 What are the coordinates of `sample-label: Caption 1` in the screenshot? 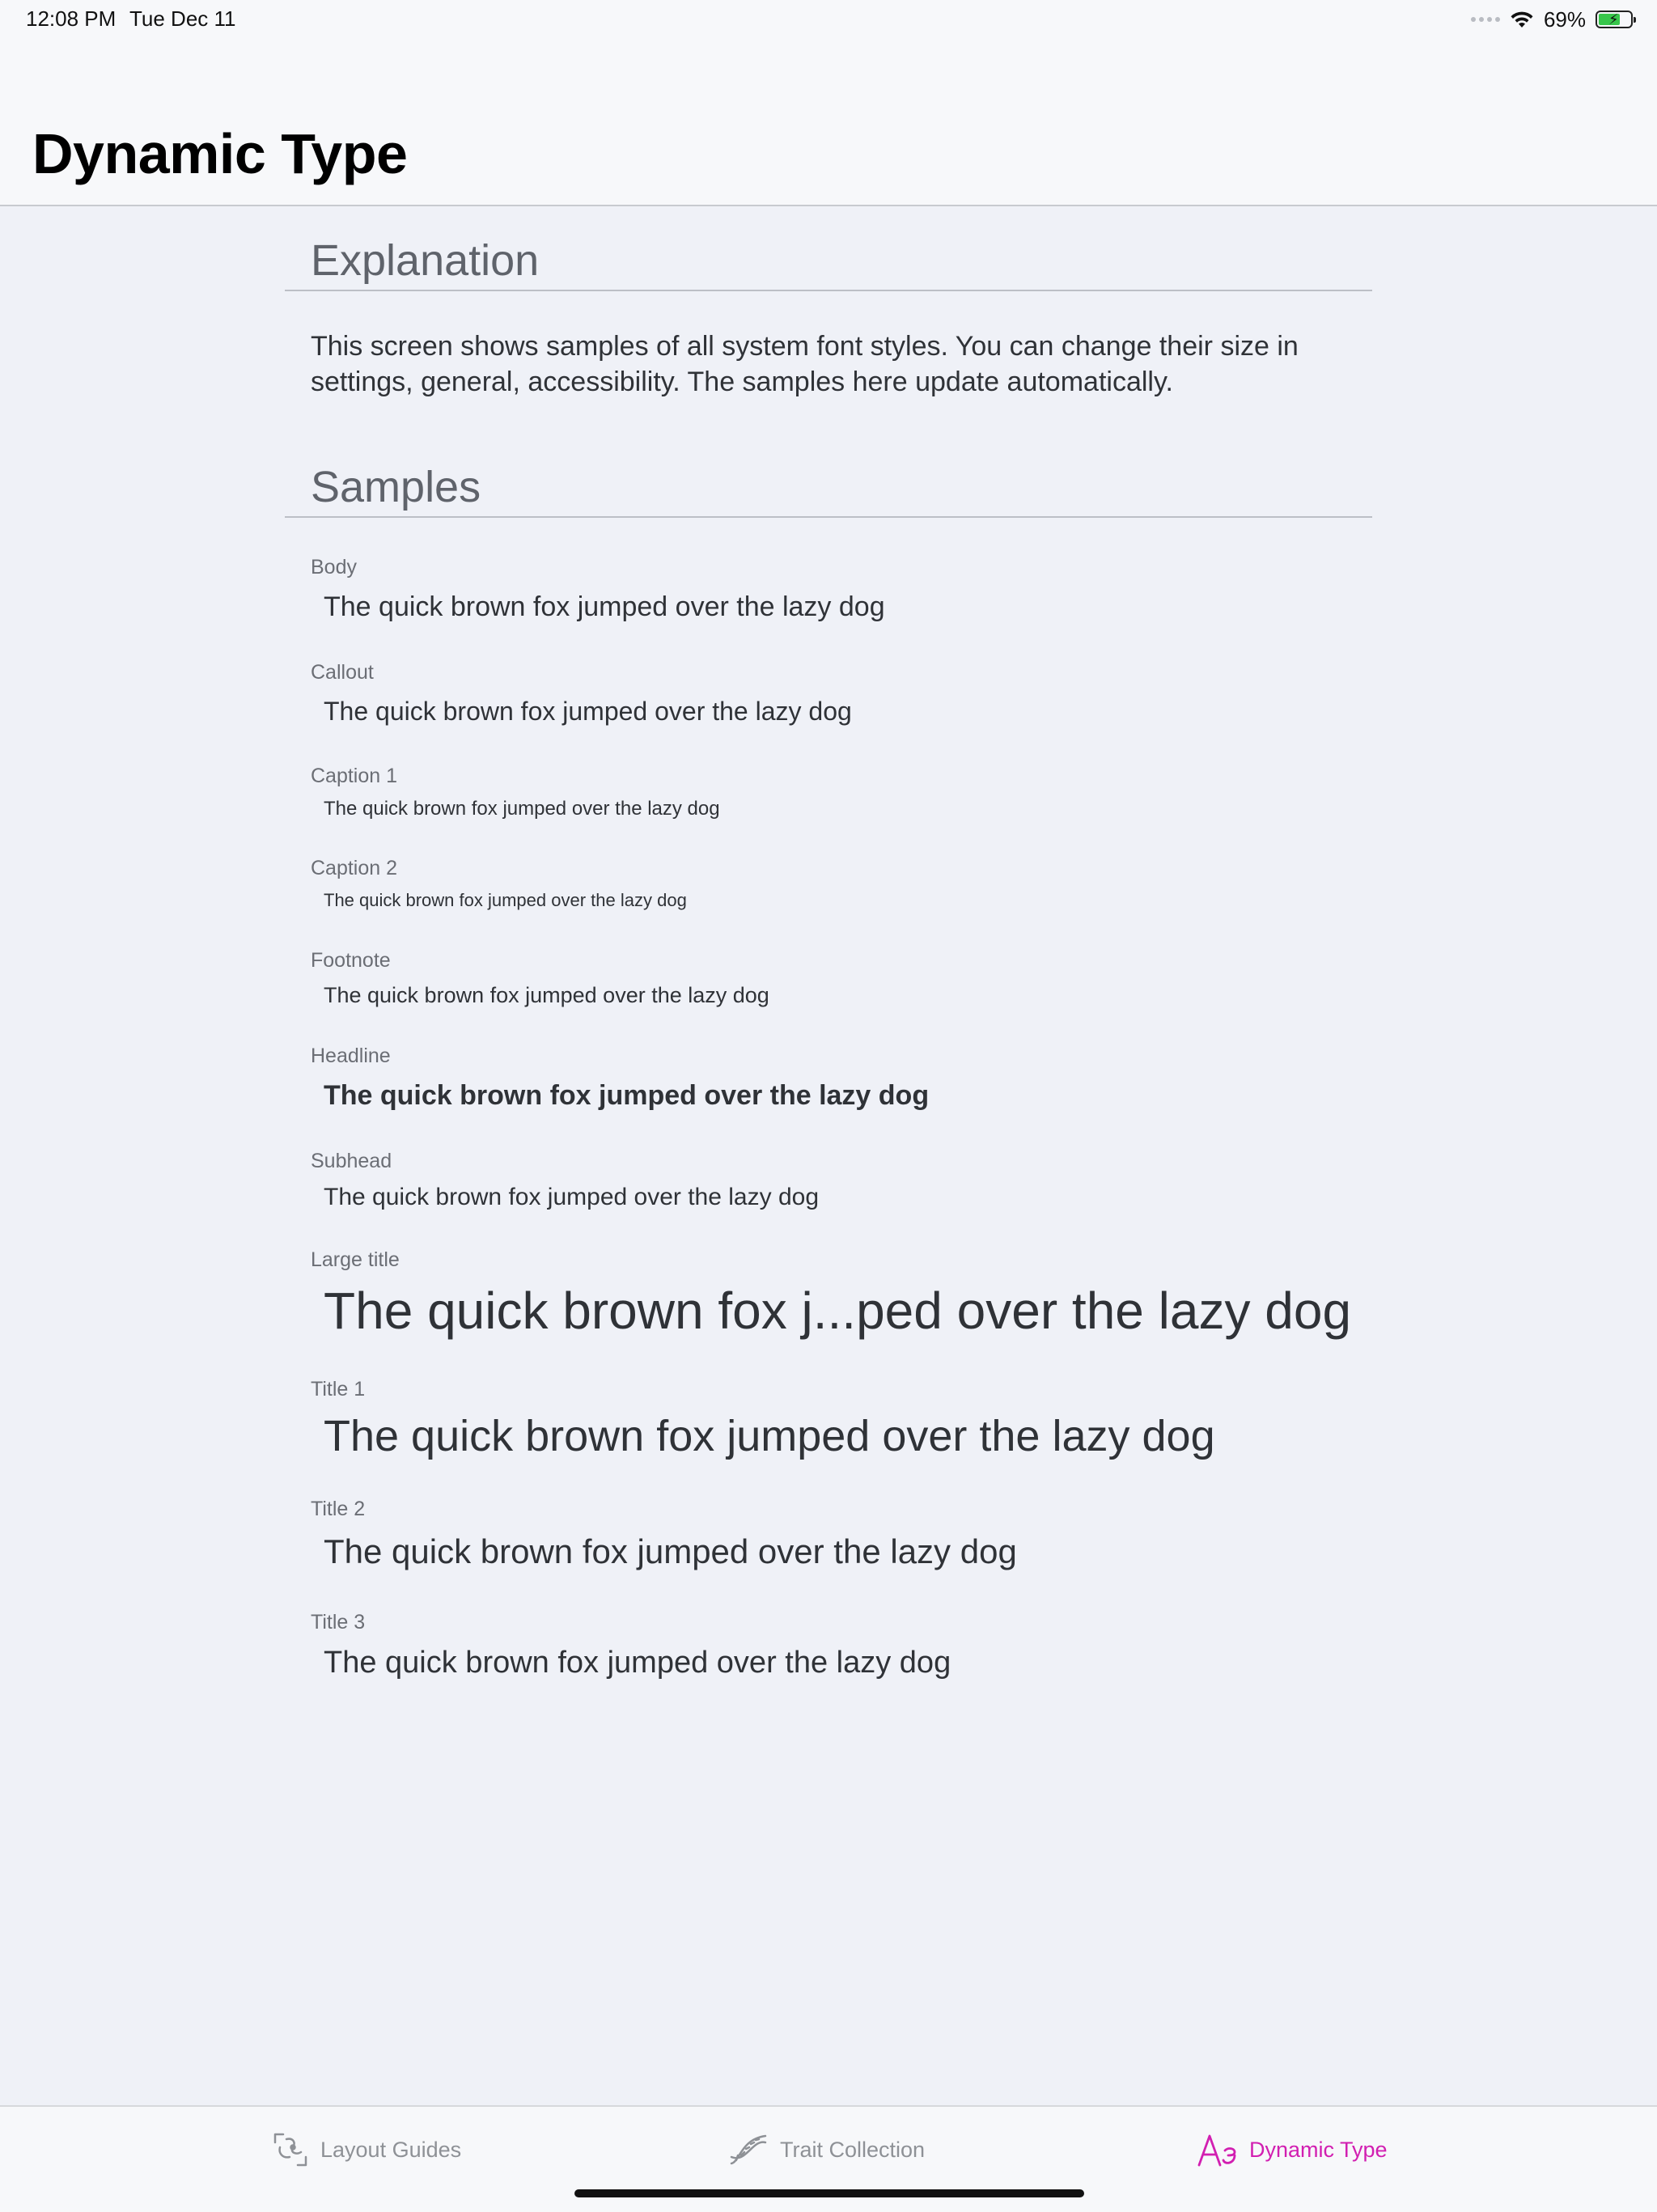 It's located at (354, 776).